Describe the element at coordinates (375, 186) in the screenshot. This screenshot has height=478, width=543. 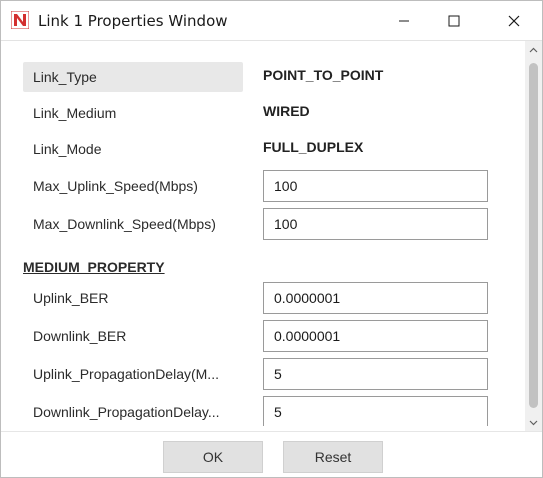
I see `max-uplink-speed-input` at that location.